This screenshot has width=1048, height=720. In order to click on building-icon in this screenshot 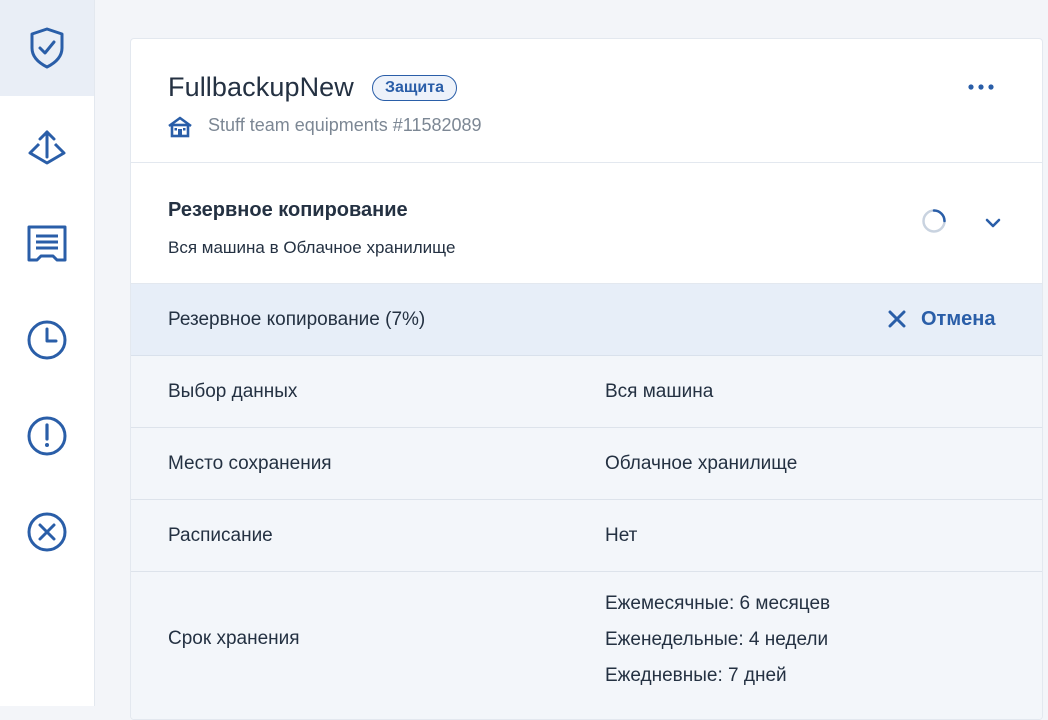, I will do `click(180, 127)`.